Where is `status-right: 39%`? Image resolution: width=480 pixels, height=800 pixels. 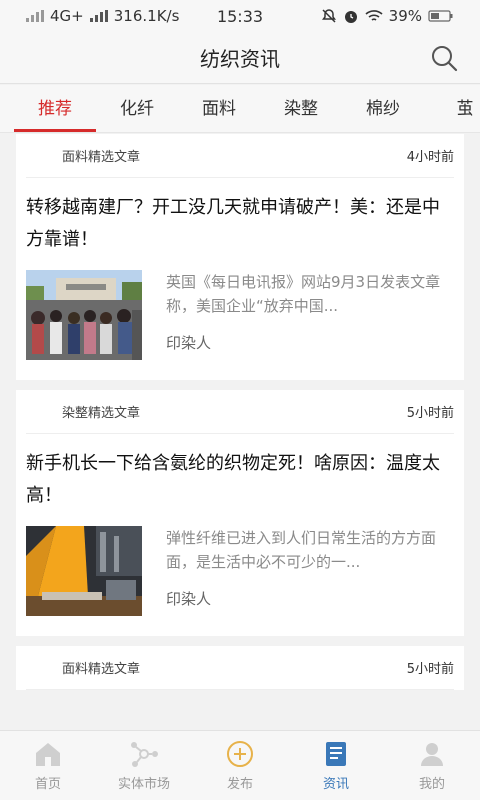 status-right: 39% is located at coordinates (387, 16).